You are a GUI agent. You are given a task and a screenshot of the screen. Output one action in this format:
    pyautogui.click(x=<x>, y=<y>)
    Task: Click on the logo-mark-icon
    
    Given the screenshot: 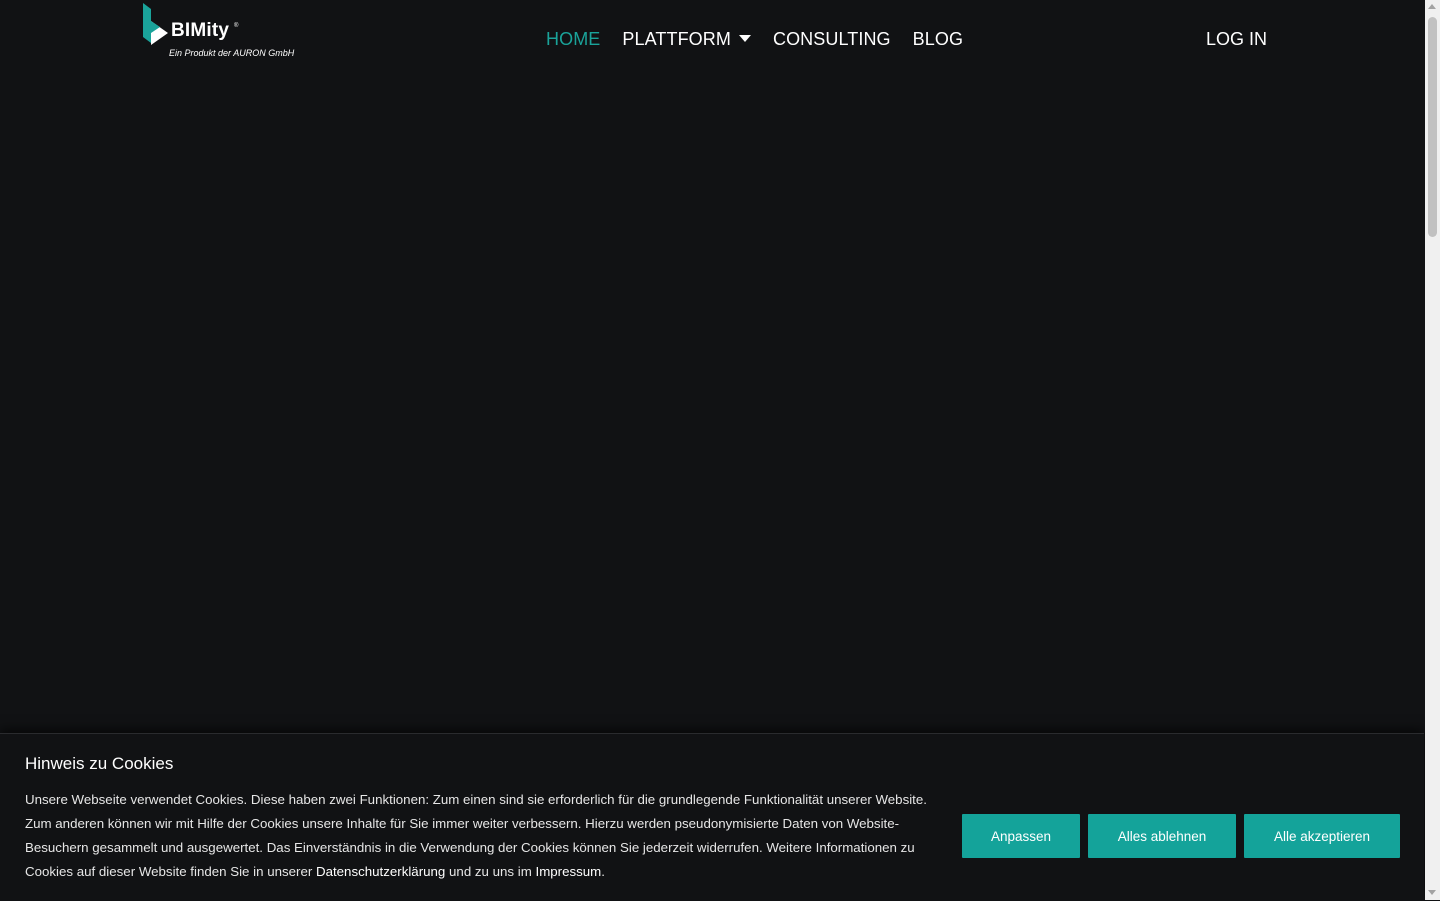 What is the action you would take?
    pyautogui.click(x=155, y=24)
    